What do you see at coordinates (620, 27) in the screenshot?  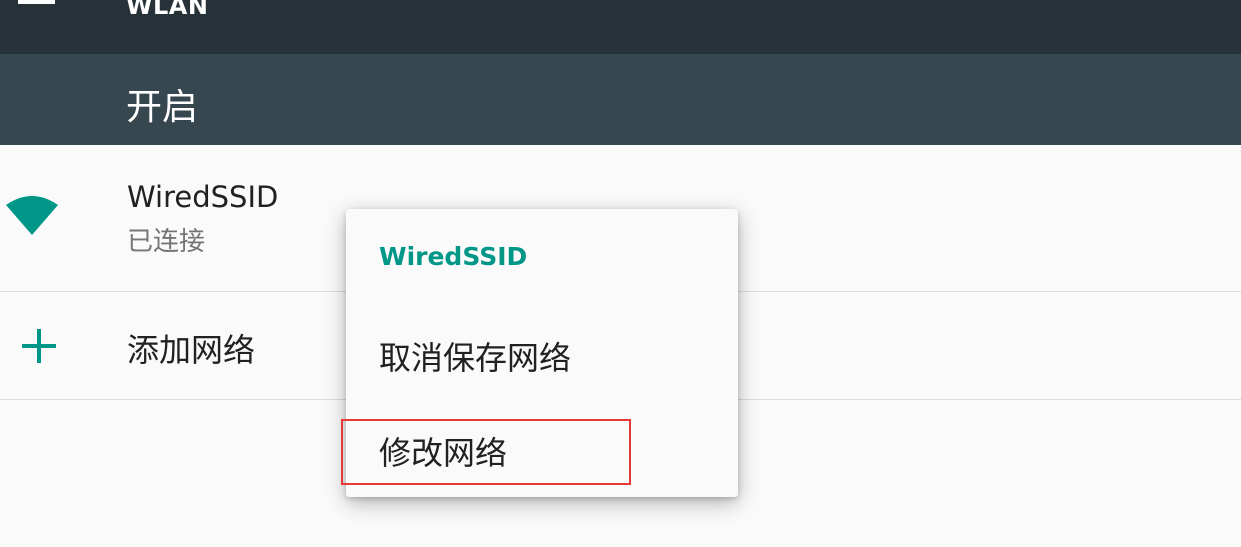 I see `app-bar: WLAN` at bounding box center [620, 27].